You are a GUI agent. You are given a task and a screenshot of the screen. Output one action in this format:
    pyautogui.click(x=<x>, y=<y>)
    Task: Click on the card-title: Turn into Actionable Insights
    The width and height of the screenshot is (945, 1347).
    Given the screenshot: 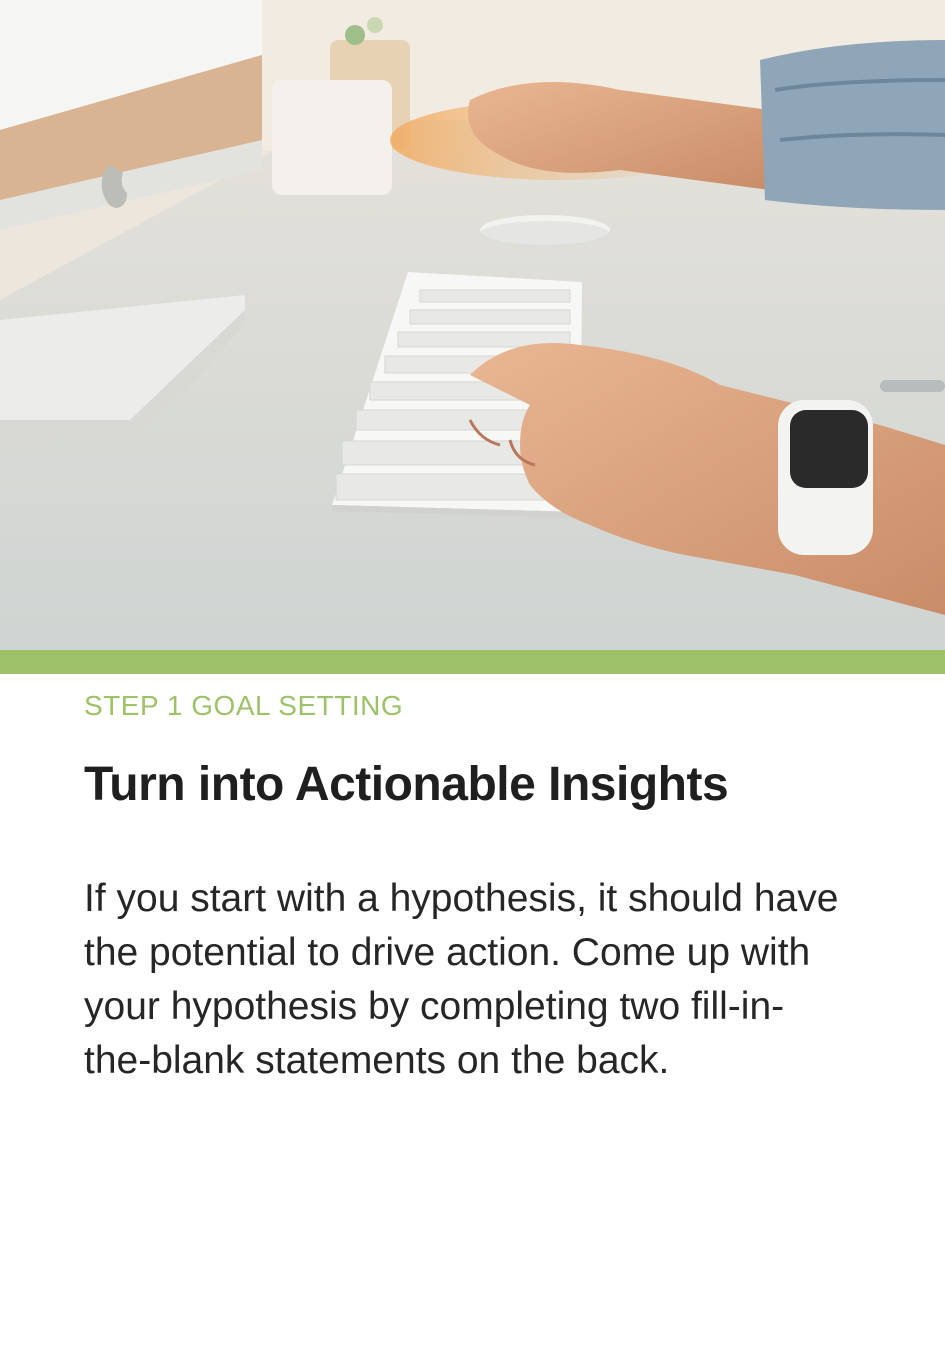 What is the action you would take?
    pyautogui.click(x=406, y=784)
    